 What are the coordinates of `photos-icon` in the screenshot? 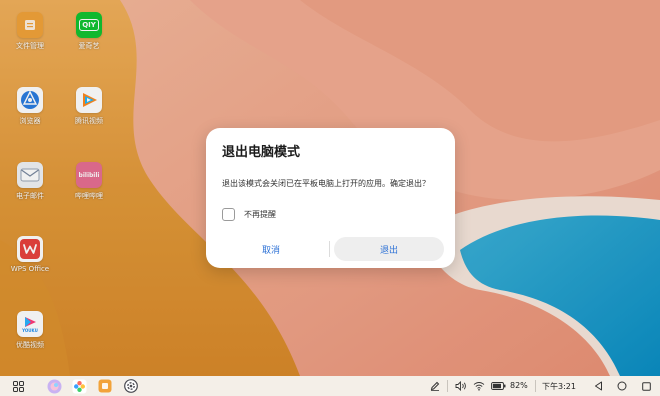 It's located at (79, 386).